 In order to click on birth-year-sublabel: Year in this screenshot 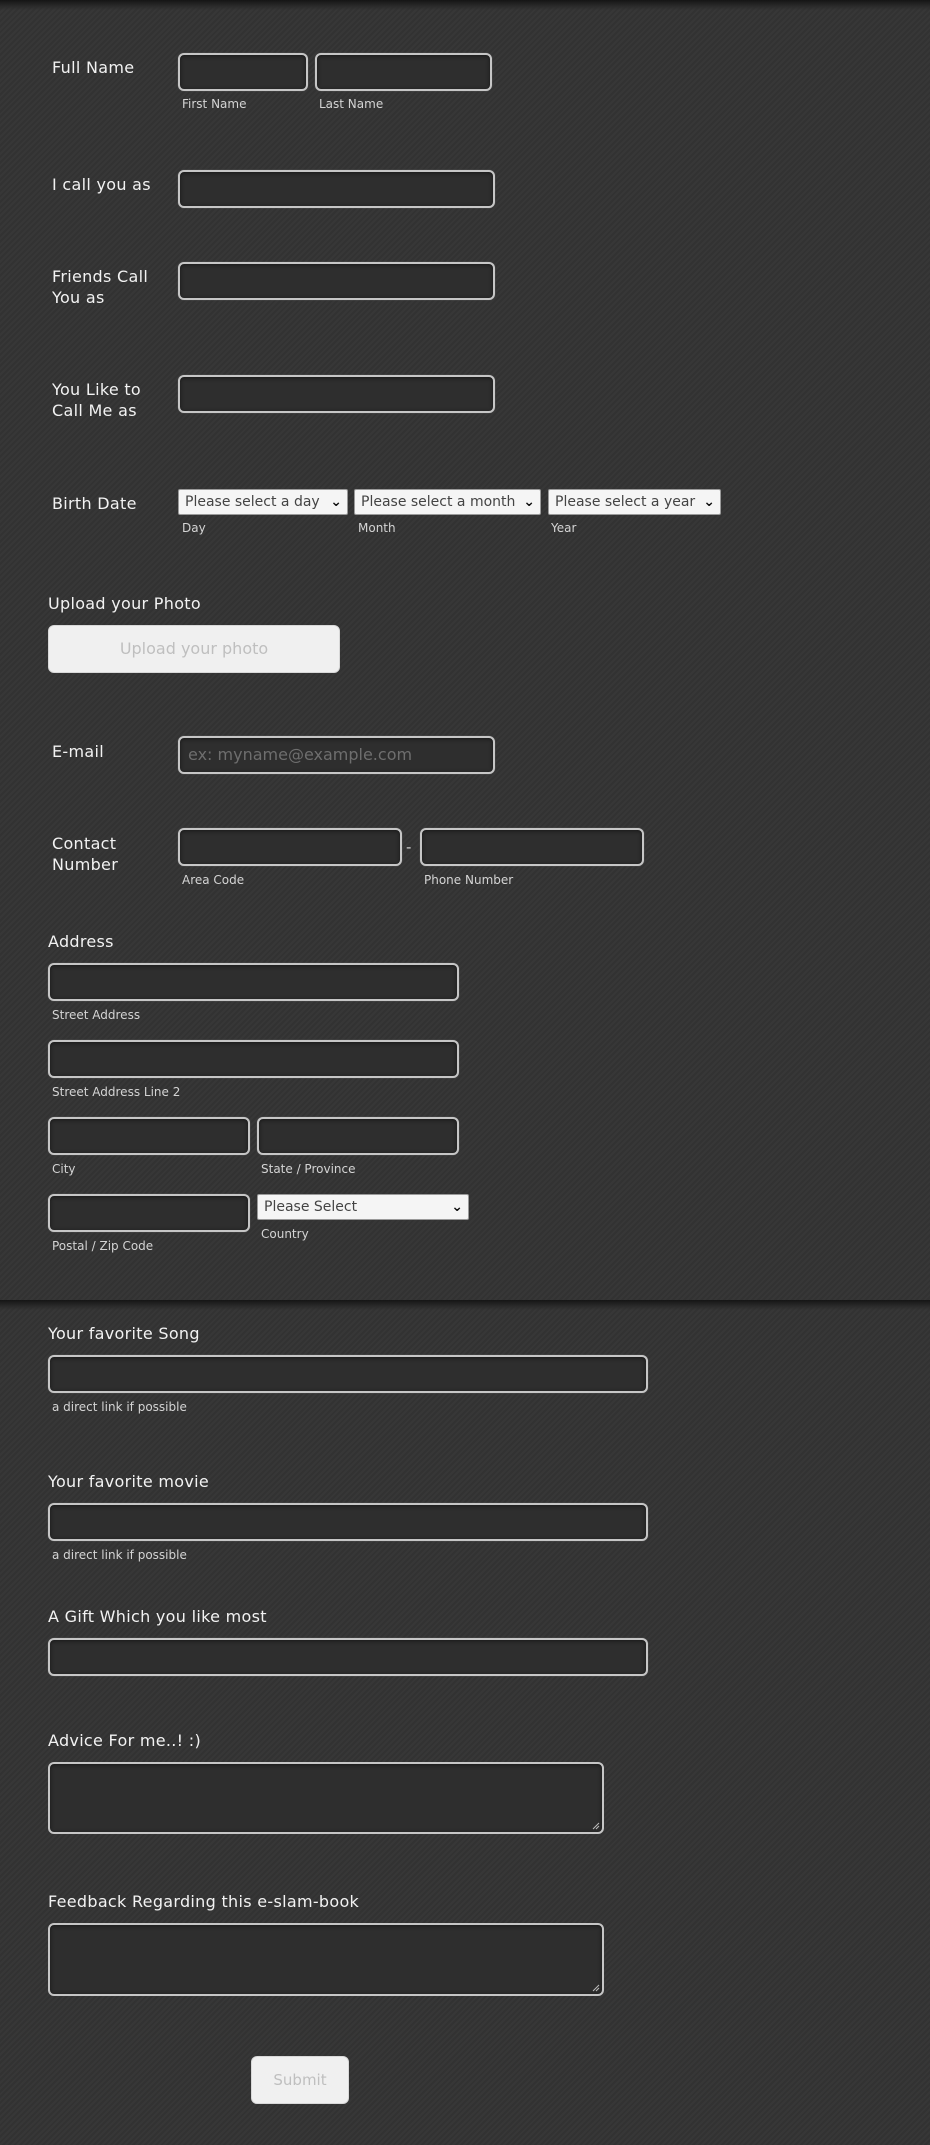, I will do `click(564, 528)`.